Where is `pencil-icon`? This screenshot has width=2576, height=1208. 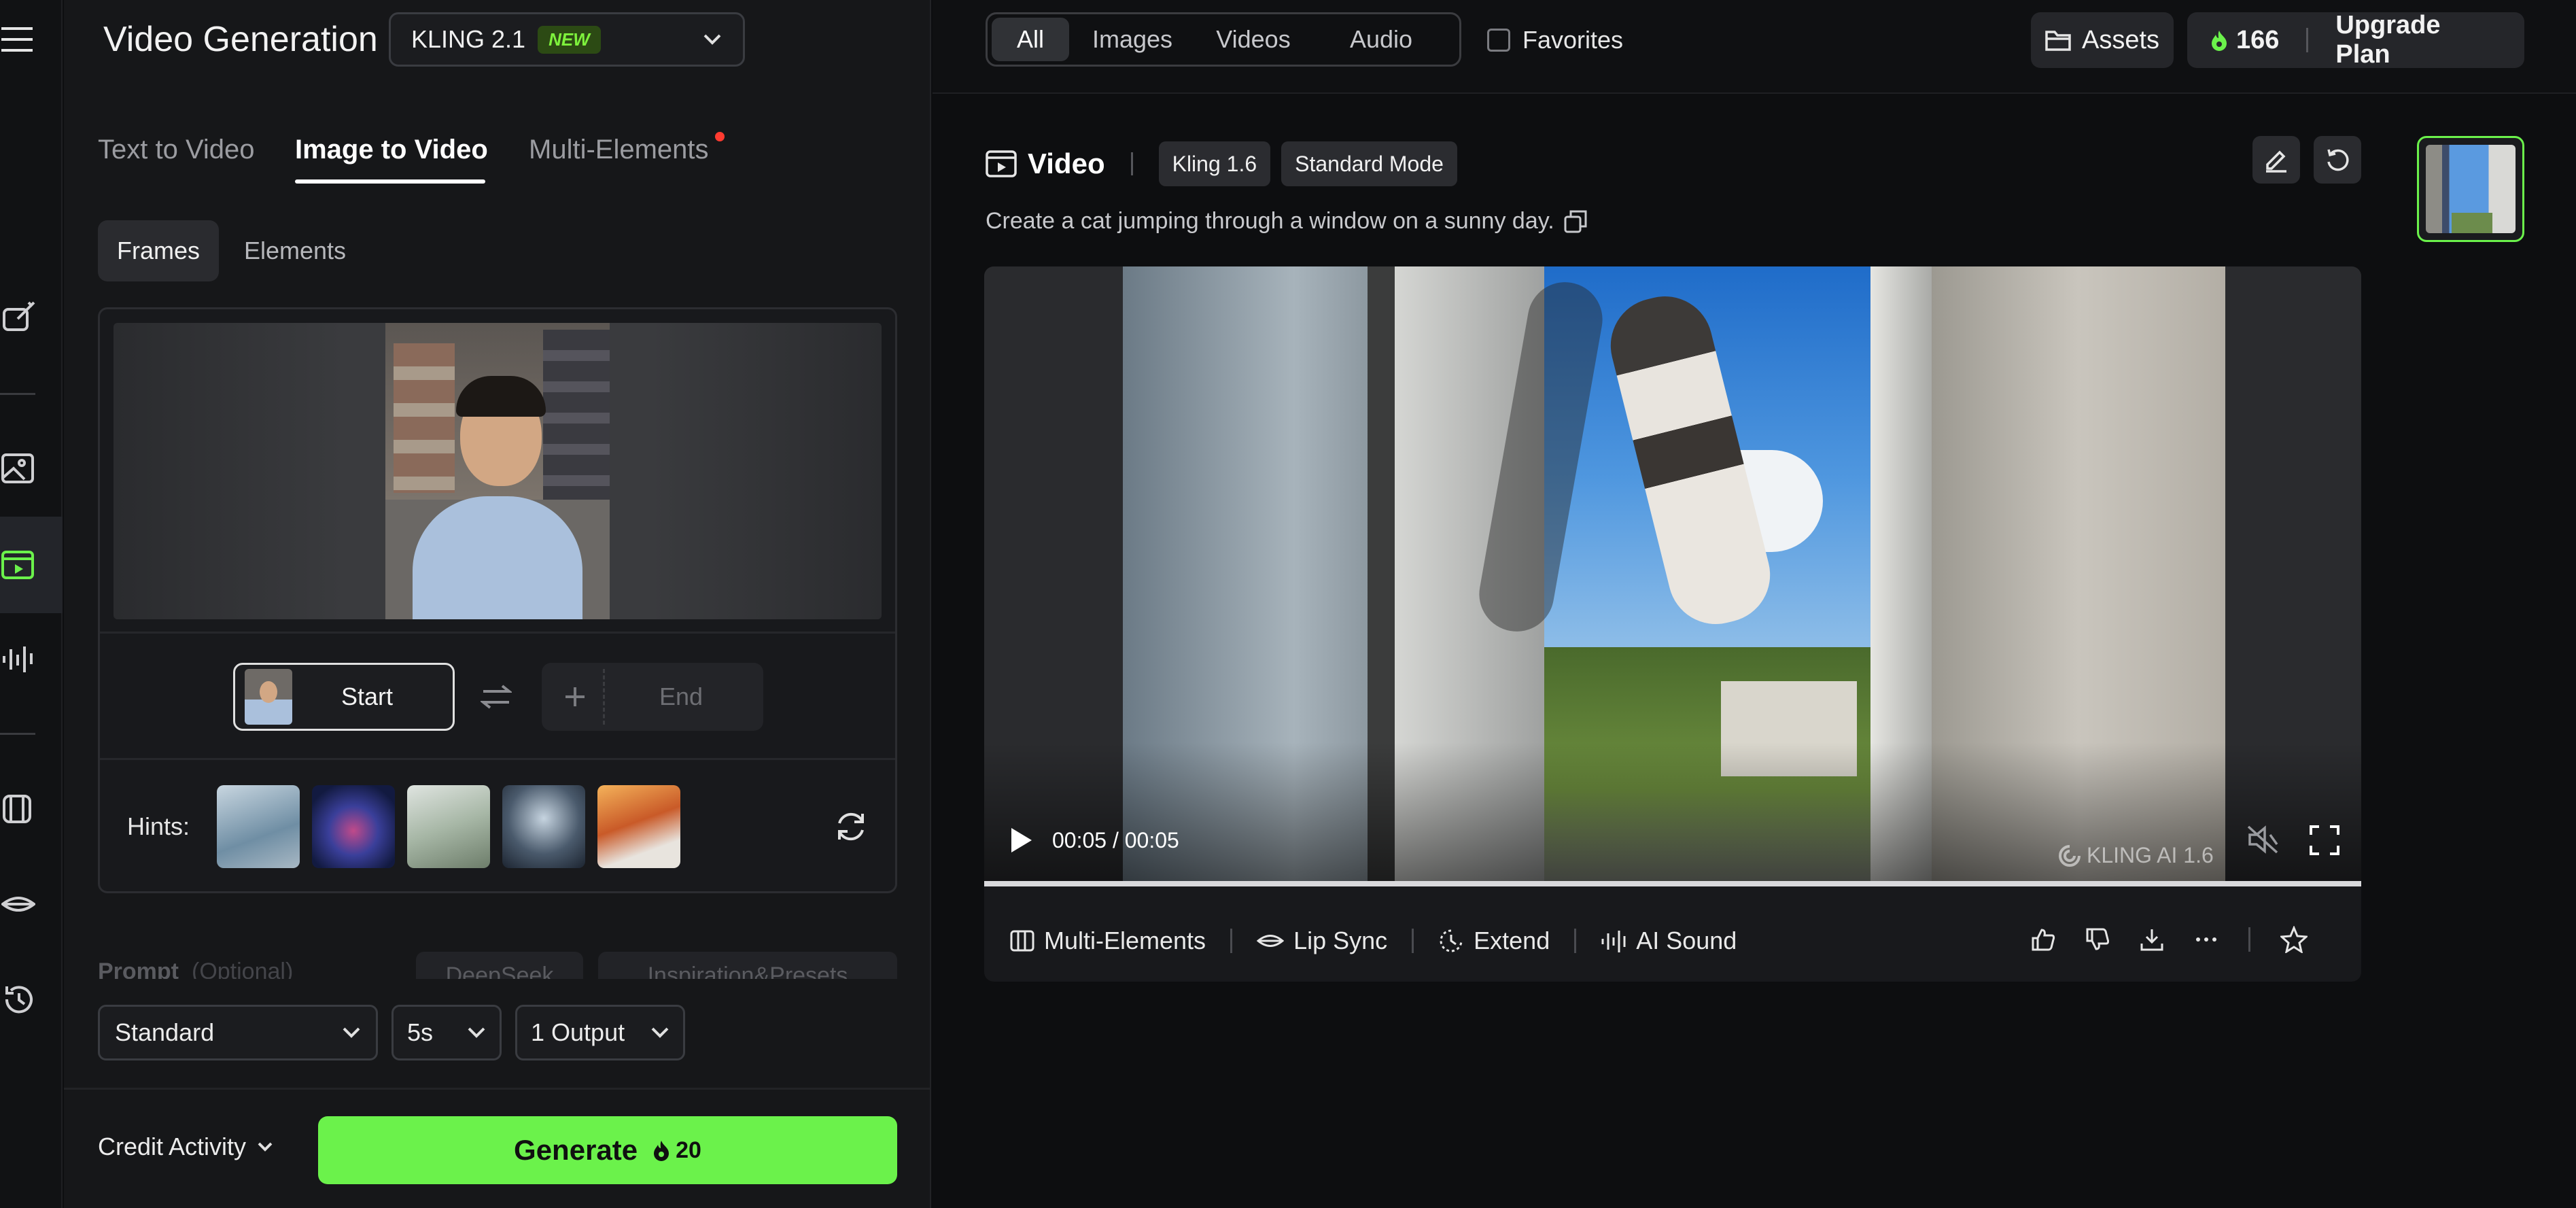 pencil-icon is located at coordinates (2276, 160).